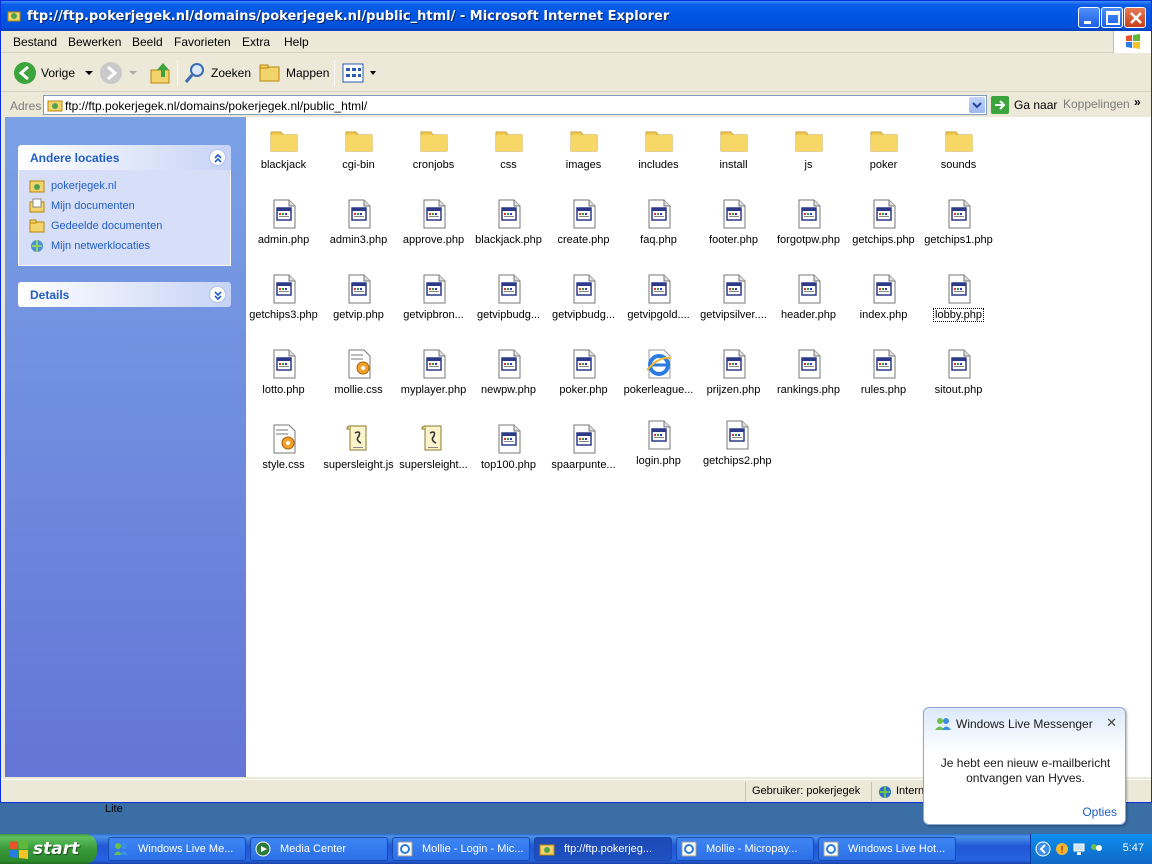 The width and height of the screenshot is (1152, 864). I want to click on file-item: approve.php, so click(433, 222).